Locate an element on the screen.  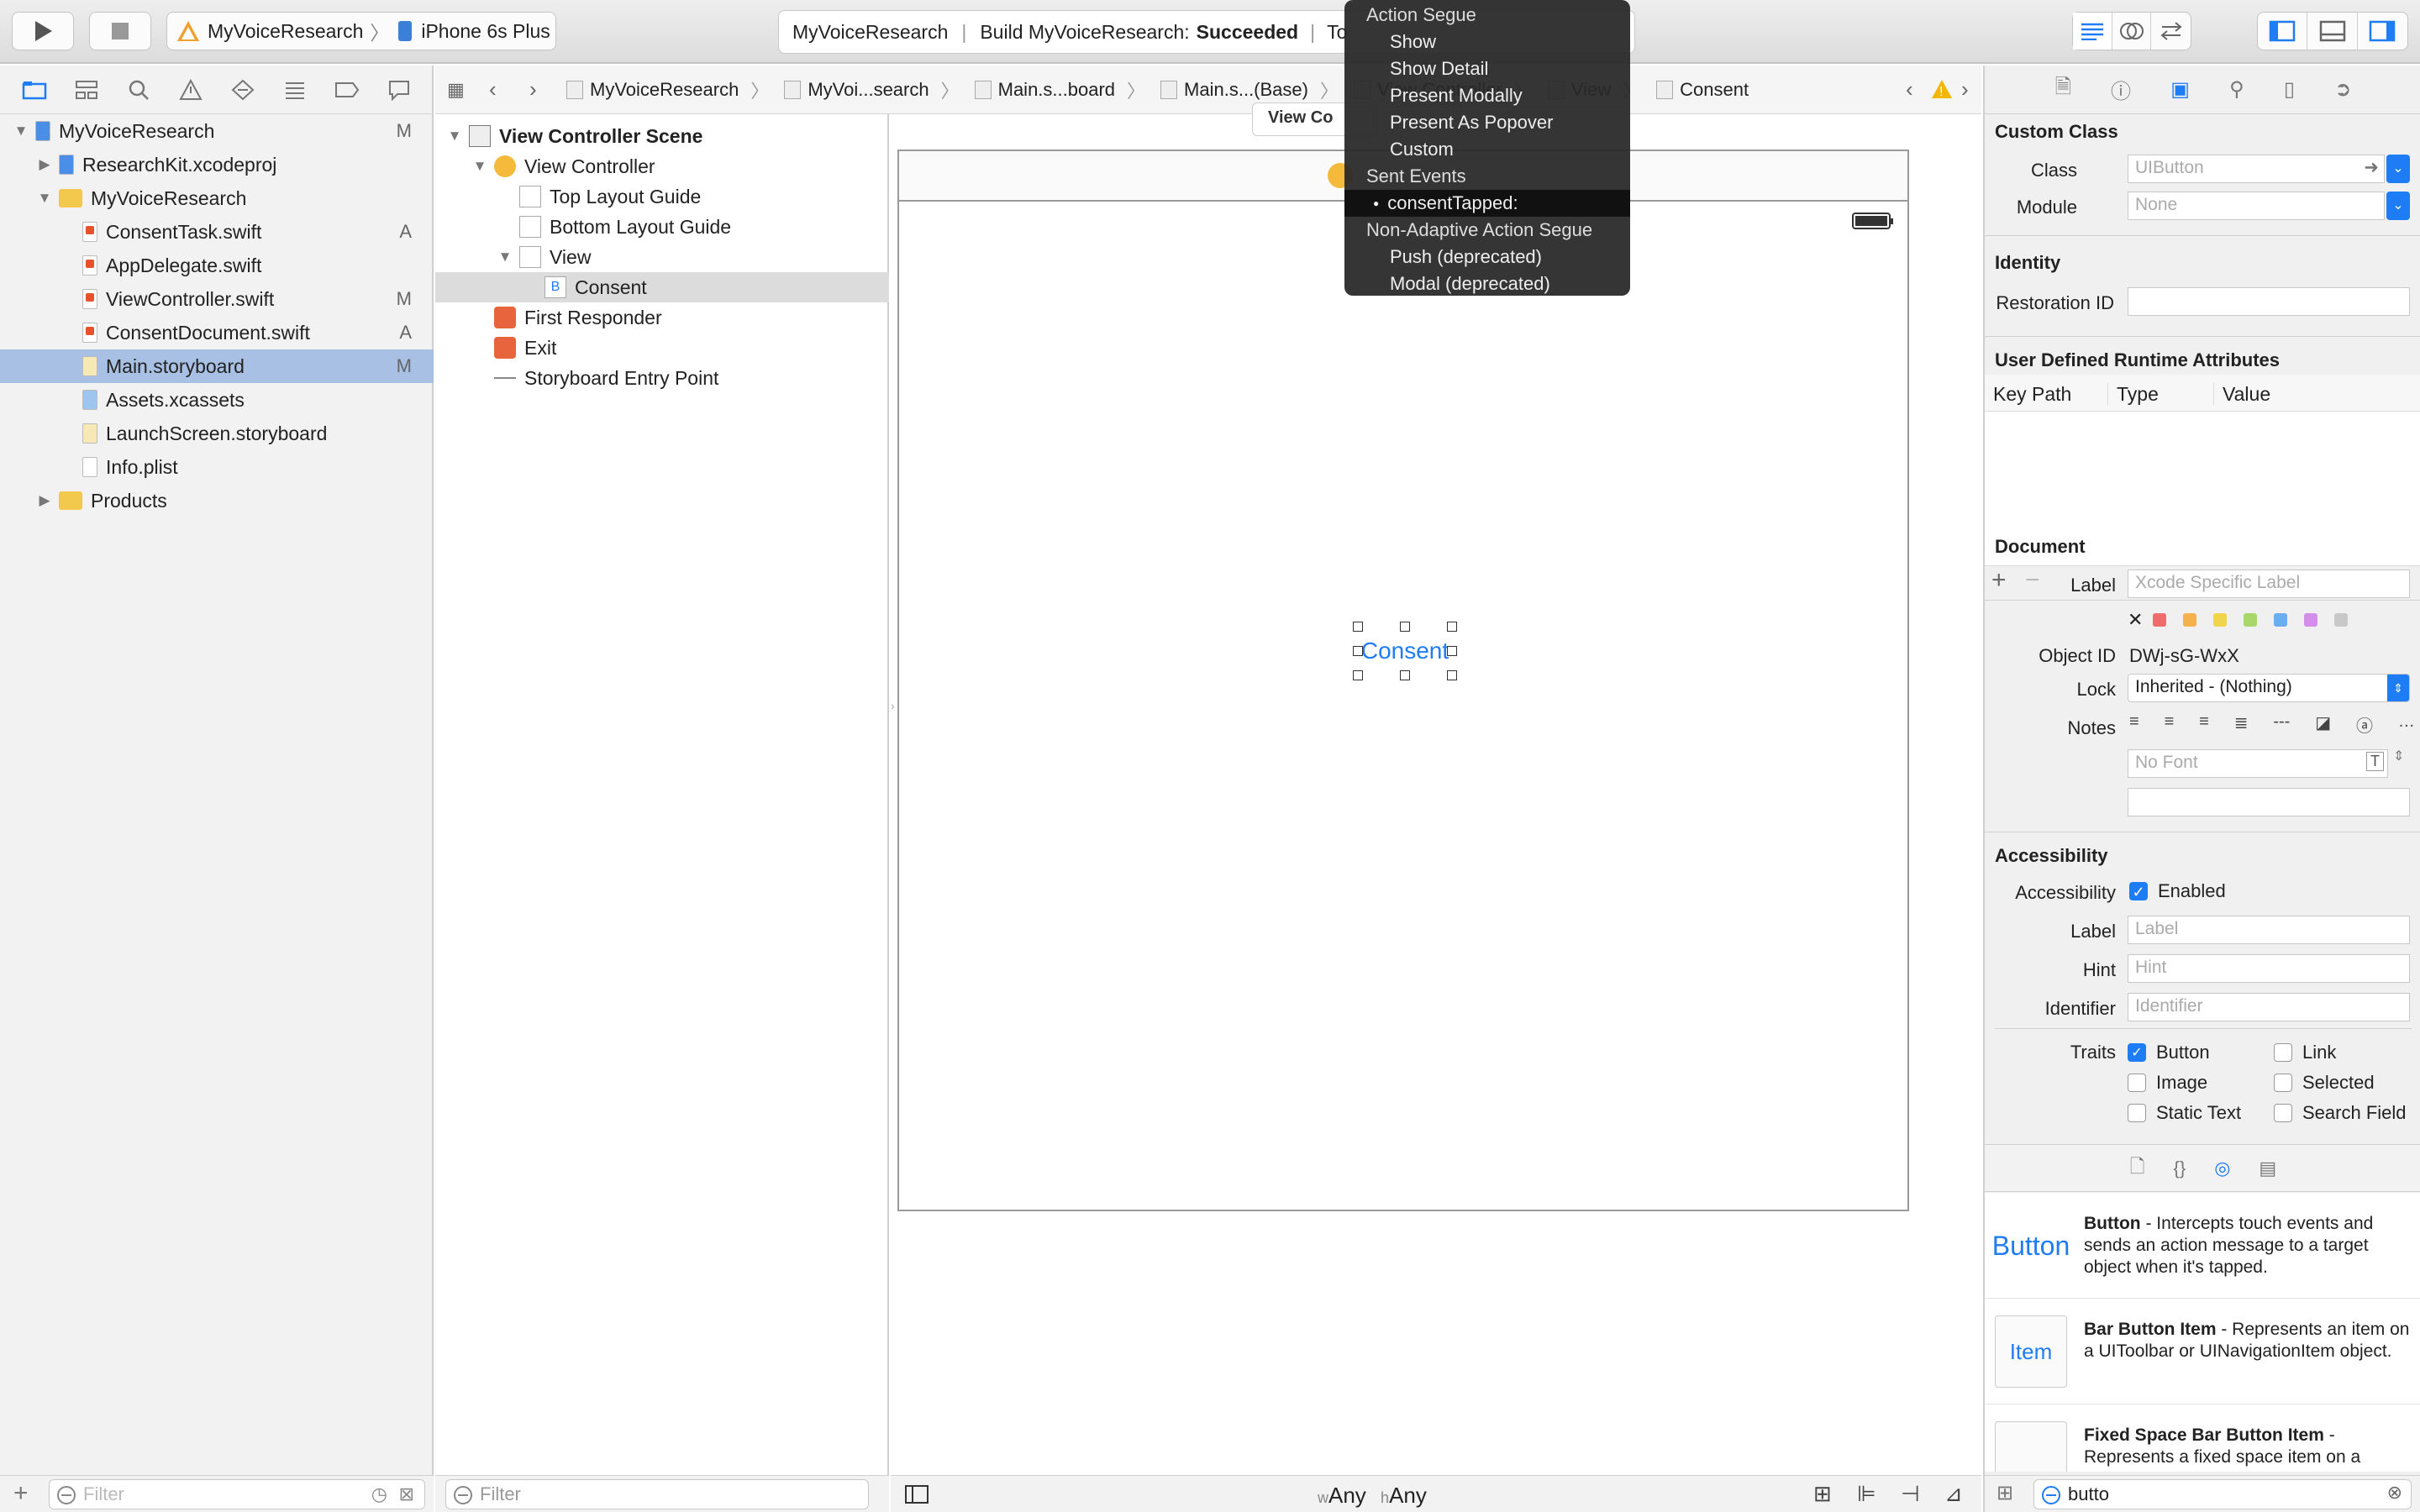
file-template-icon: 🗋 is located at coordinates (2137, 1168).